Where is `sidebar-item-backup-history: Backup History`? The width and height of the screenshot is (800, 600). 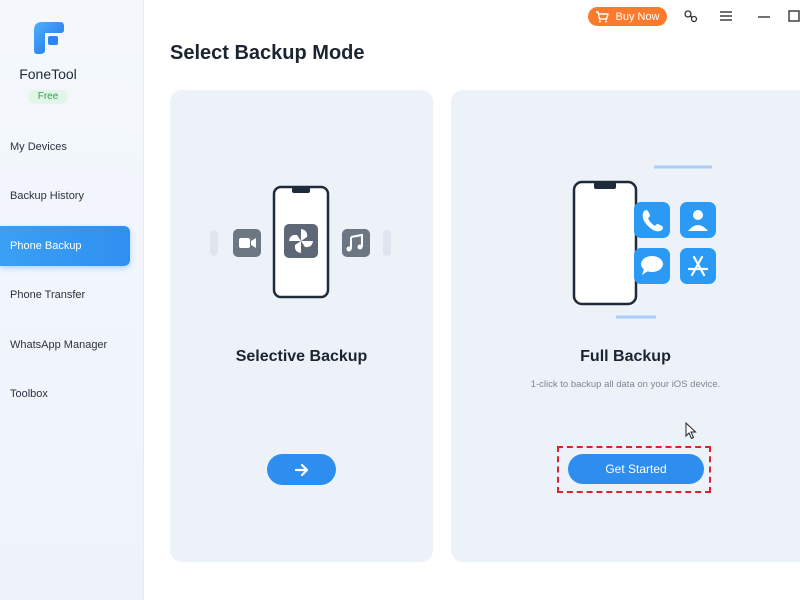 sidebar-item-backup-history: Backup History is located at coordinates (65, 196).